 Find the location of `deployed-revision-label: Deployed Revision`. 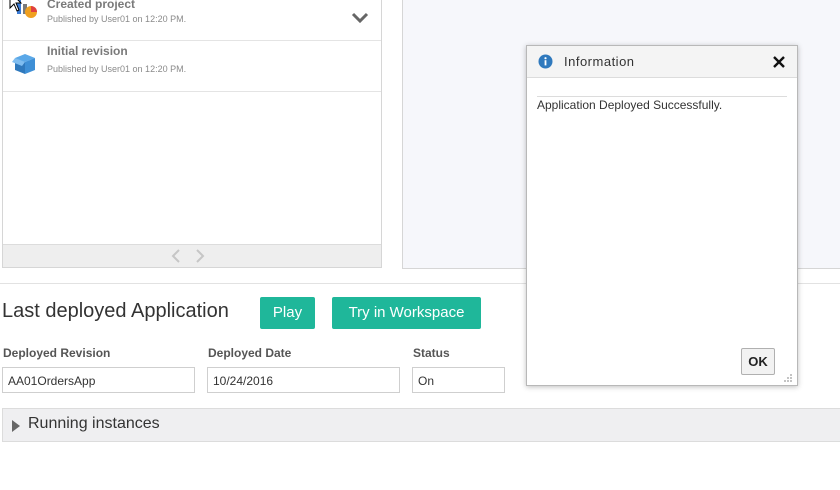

deployed-revision-label: Deployed Revision is located at coordinates (57, 353).